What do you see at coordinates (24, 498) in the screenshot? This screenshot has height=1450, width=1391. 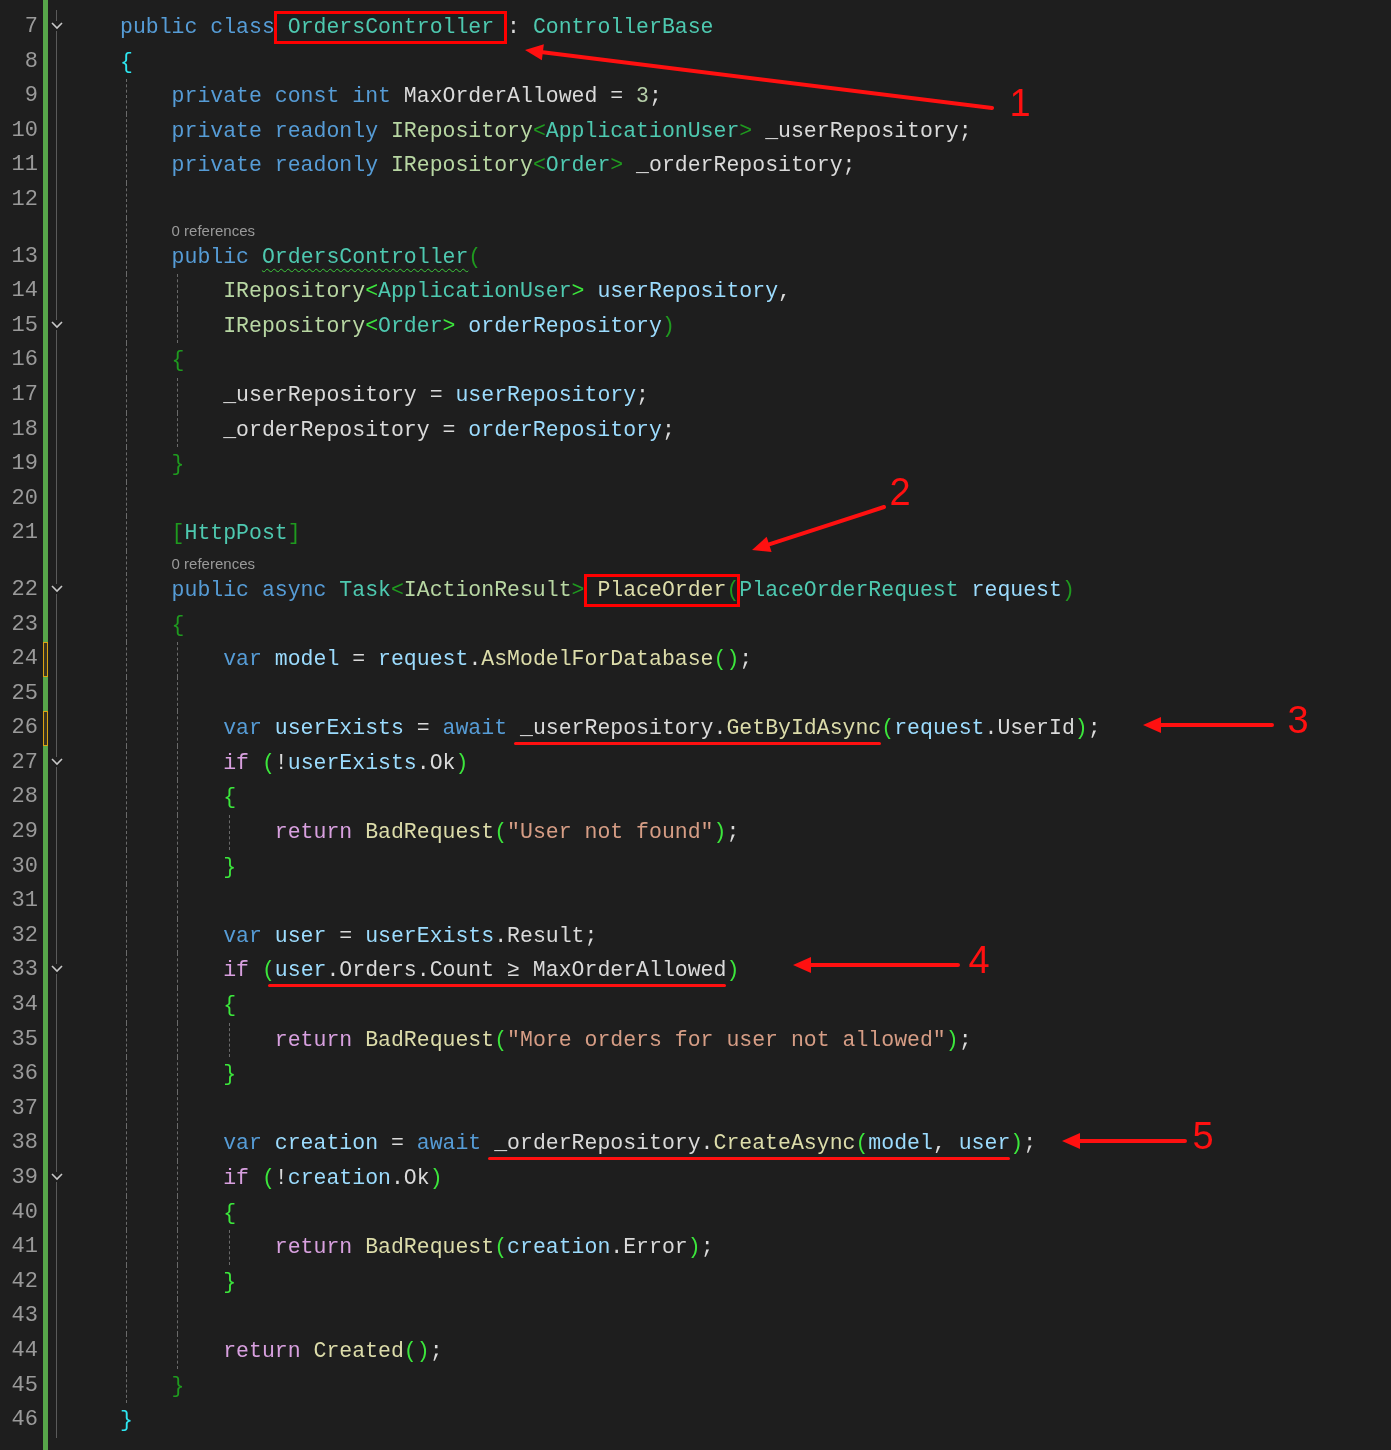 I see `line-number: 20` at bounding box center [24, 498].